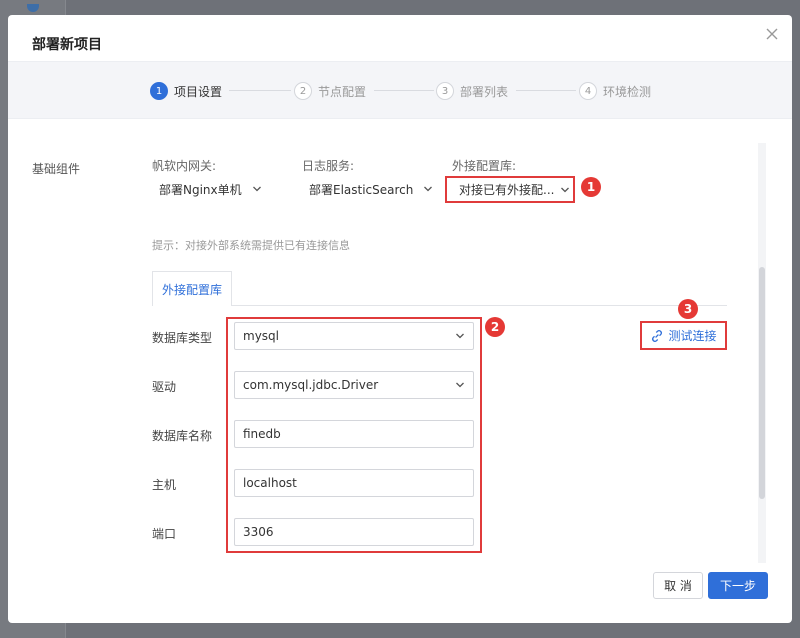 Image resolution: width=800 pixels, height=638 pixels. I want to click on close-icon, so click(772, 34).